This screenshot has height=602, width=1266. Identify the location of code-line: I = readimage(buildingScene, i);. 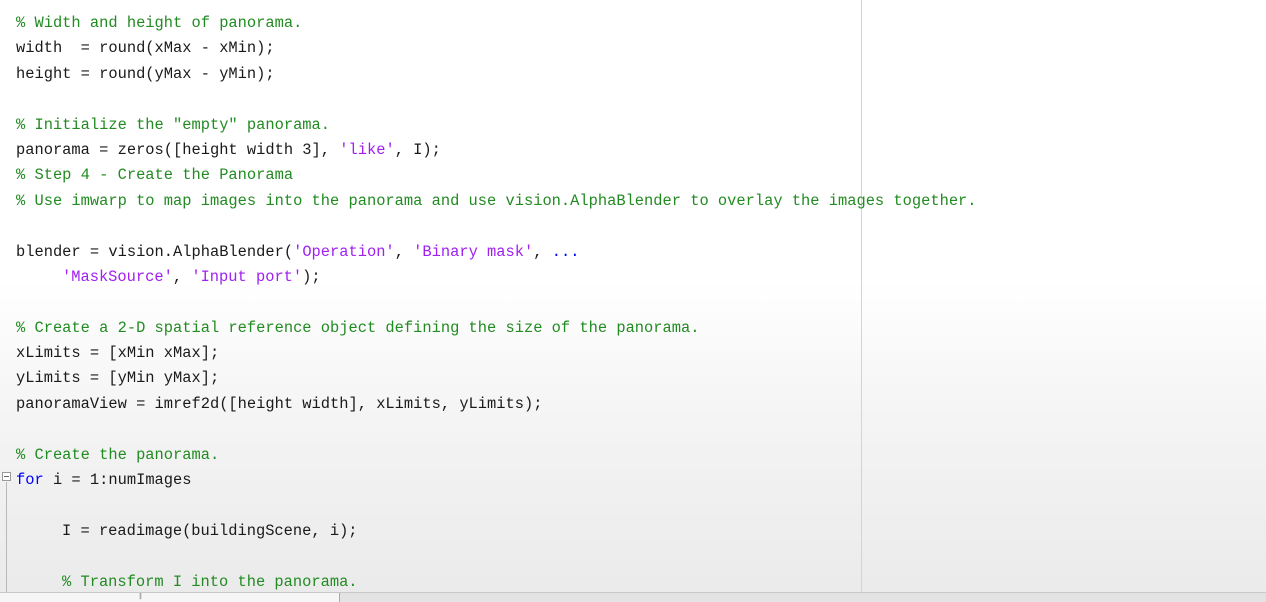
(636, 531).